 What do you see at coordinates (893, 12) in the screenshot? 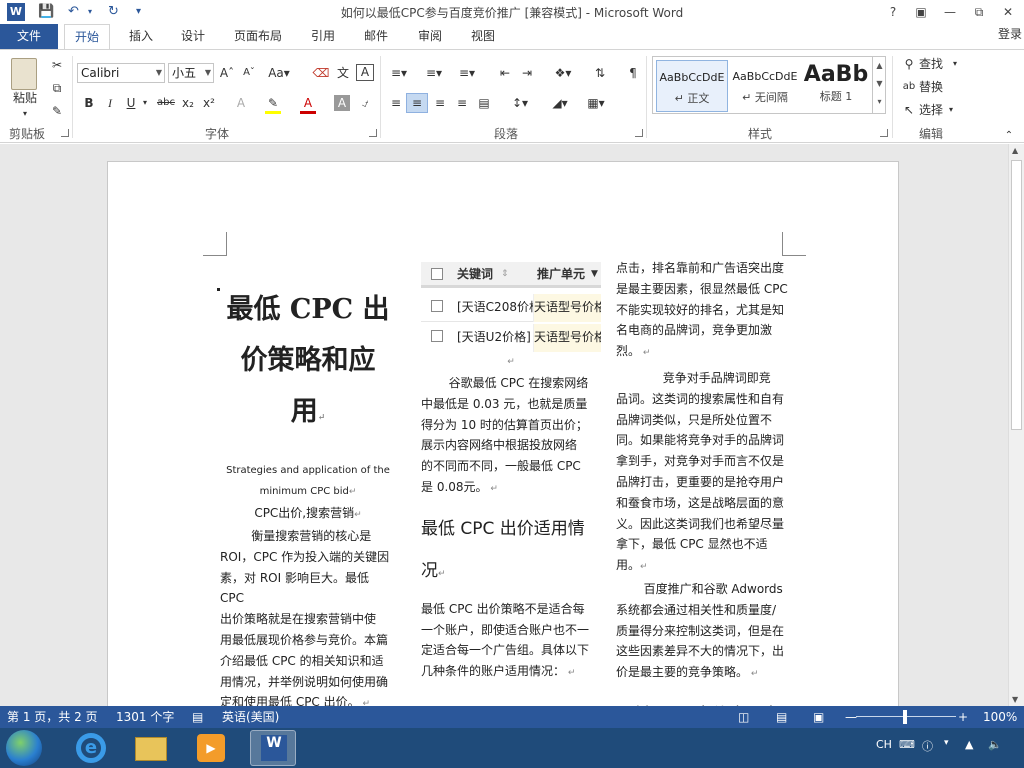
I see `help-button: ?` at bounding box center [893, 12].